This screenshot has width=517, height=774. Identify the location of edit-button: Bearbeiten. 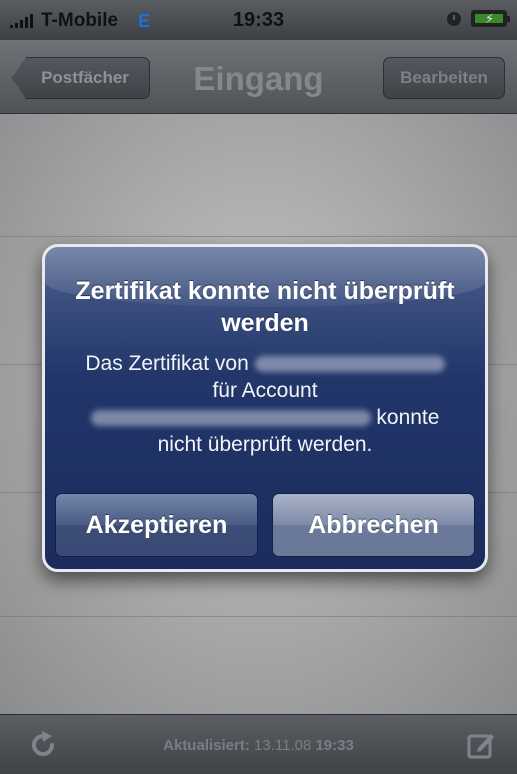
(444, 78).